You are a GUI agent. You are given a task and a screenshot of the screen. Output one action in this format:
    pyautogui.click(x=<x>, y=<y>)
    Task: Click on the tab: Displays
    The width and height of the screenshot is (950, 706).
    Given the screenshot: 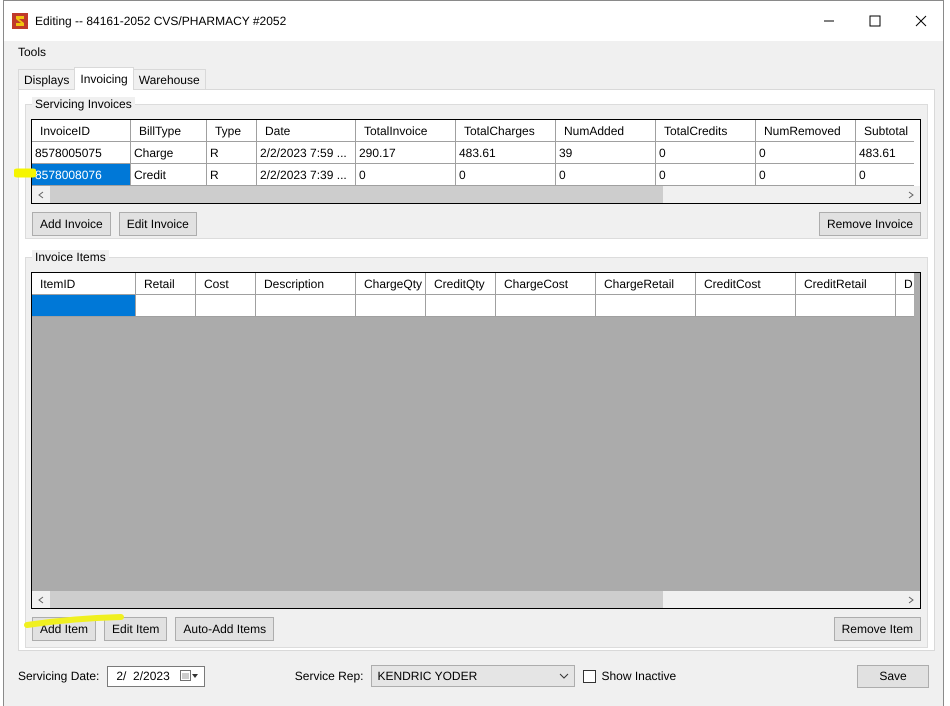 What is the action you would take?
    pyautogui.click(x=47, y=79)
    